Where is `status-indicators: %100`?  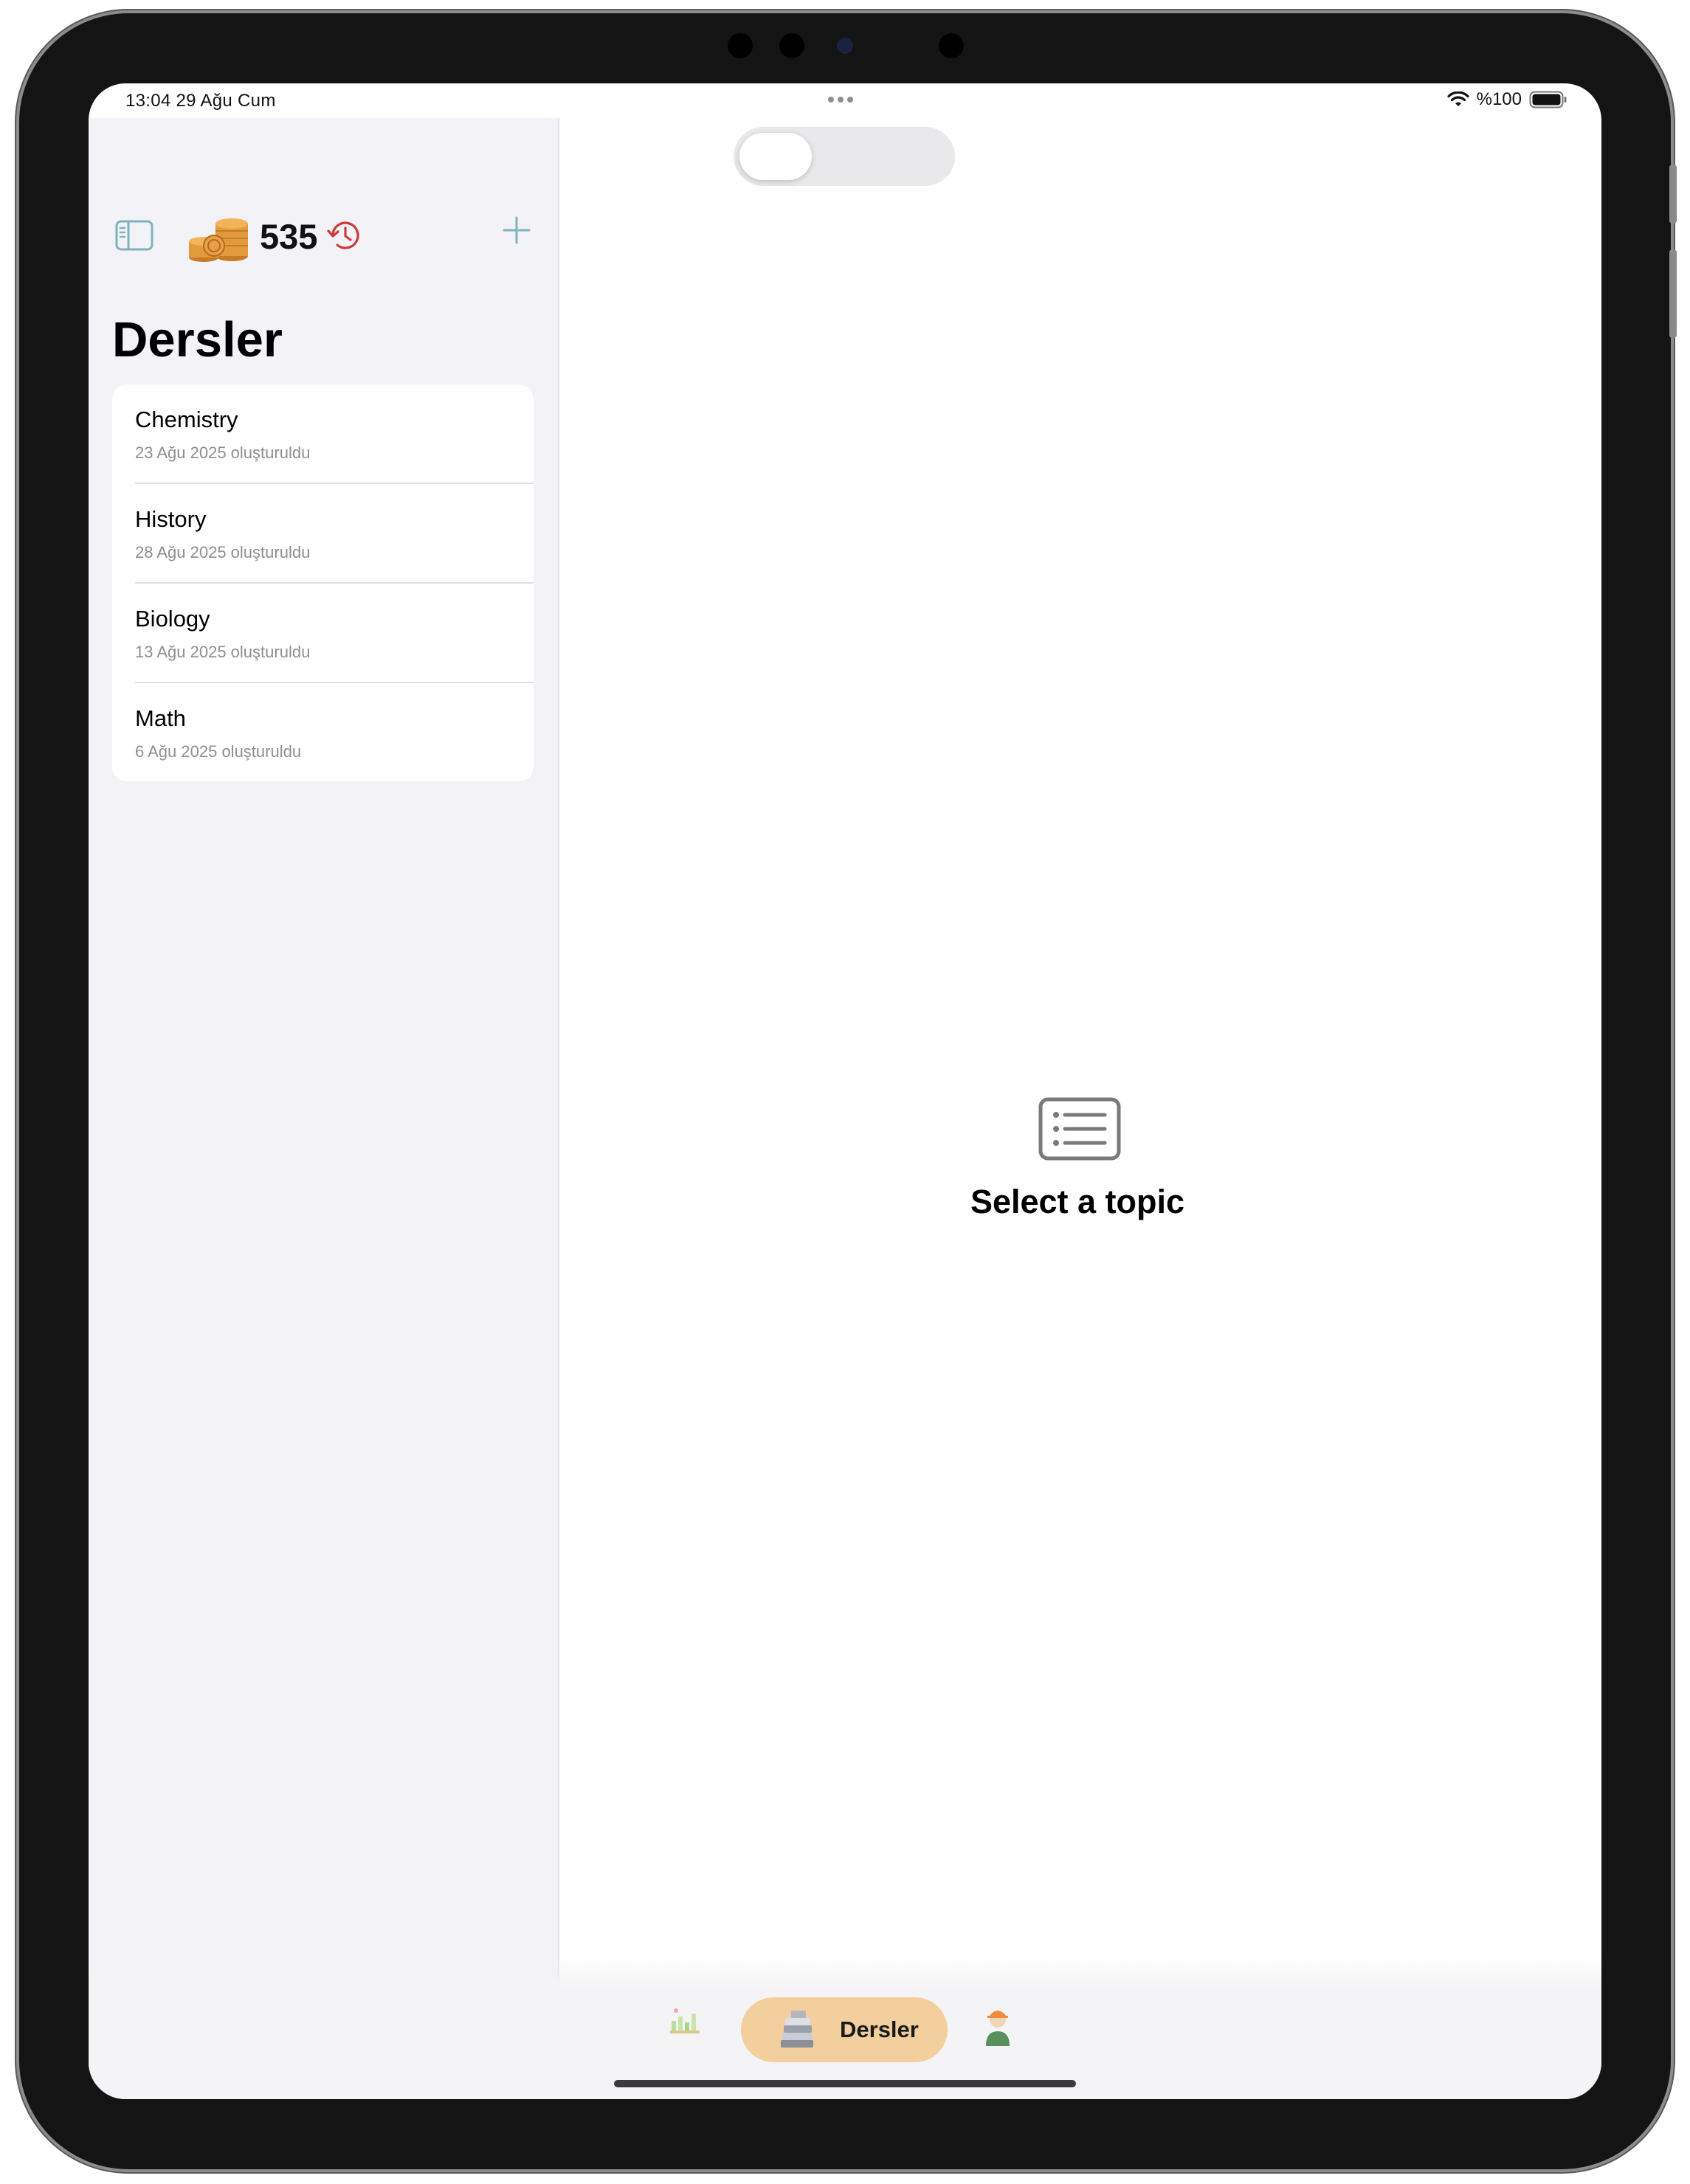
status-indicators: %100 is located at coordinates (1507, 99).